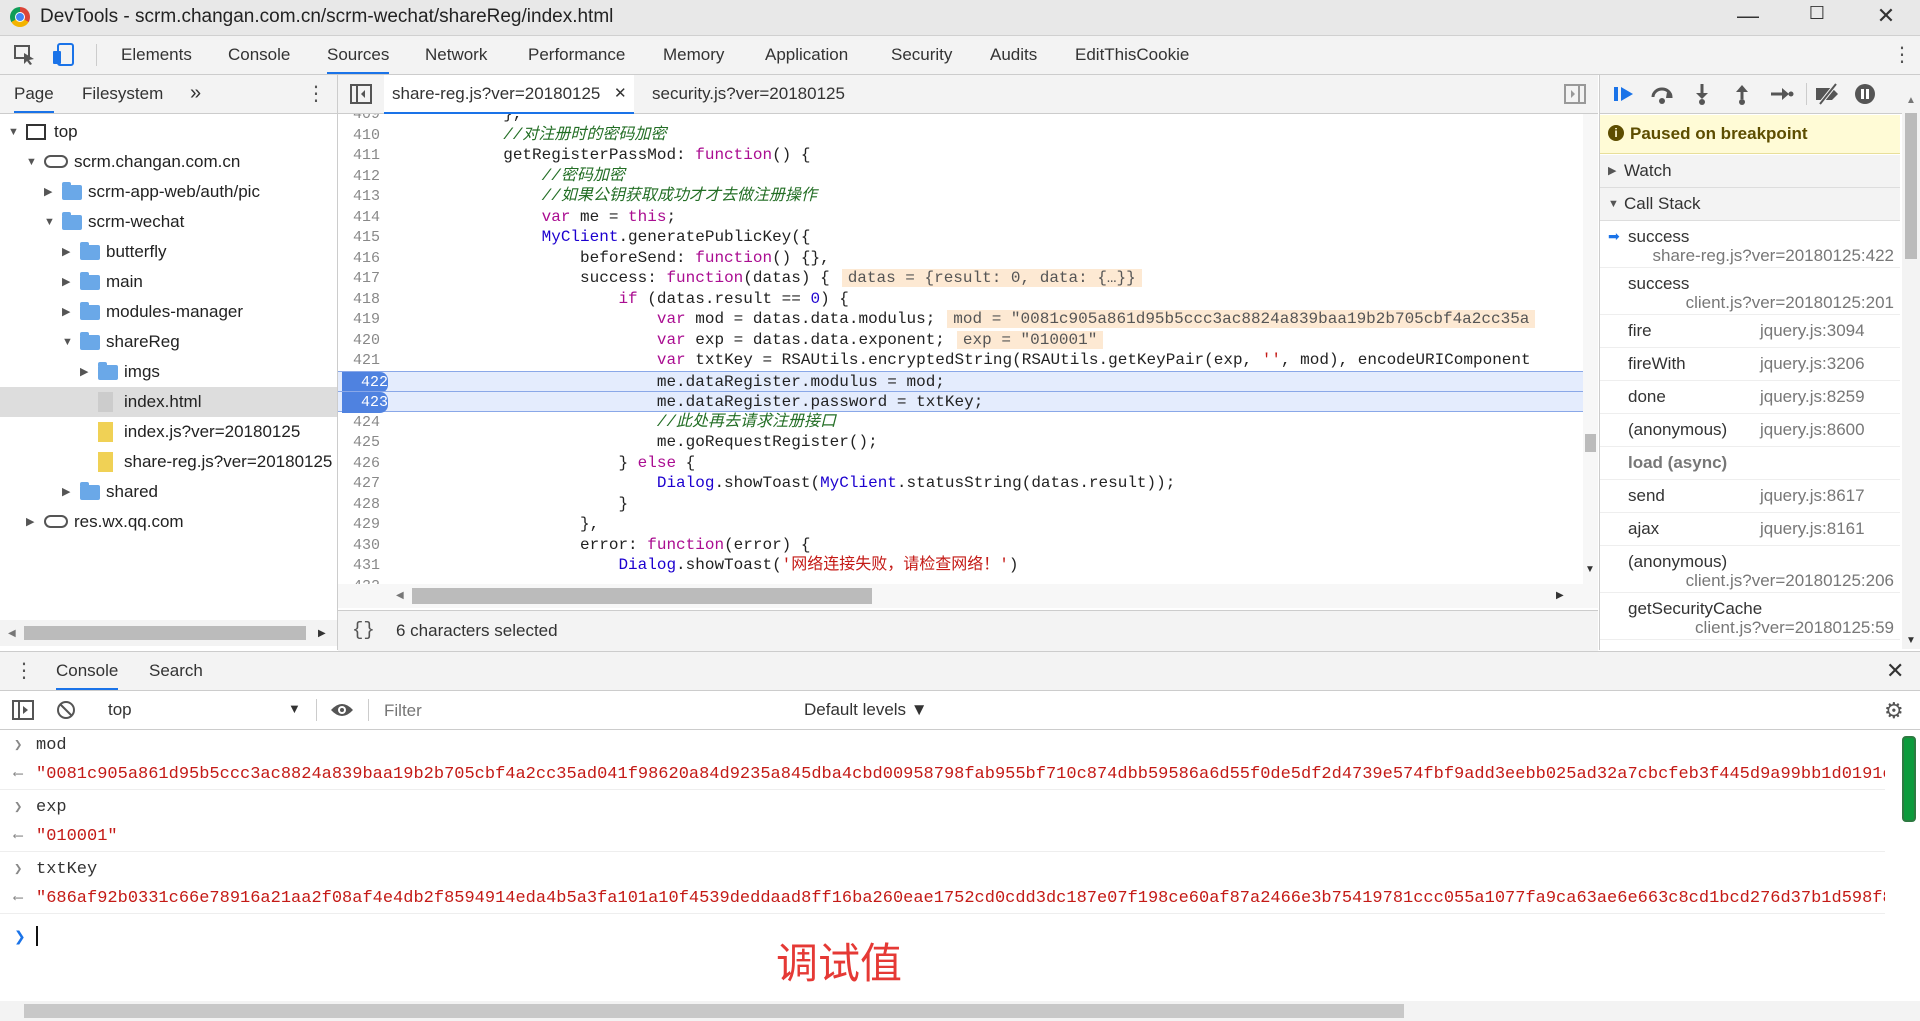 The height and width of the screenshot is (1021, 1920). Describe the element at coordinates (359, 258) in the screenshot. I see `line-number: 416` at that location.